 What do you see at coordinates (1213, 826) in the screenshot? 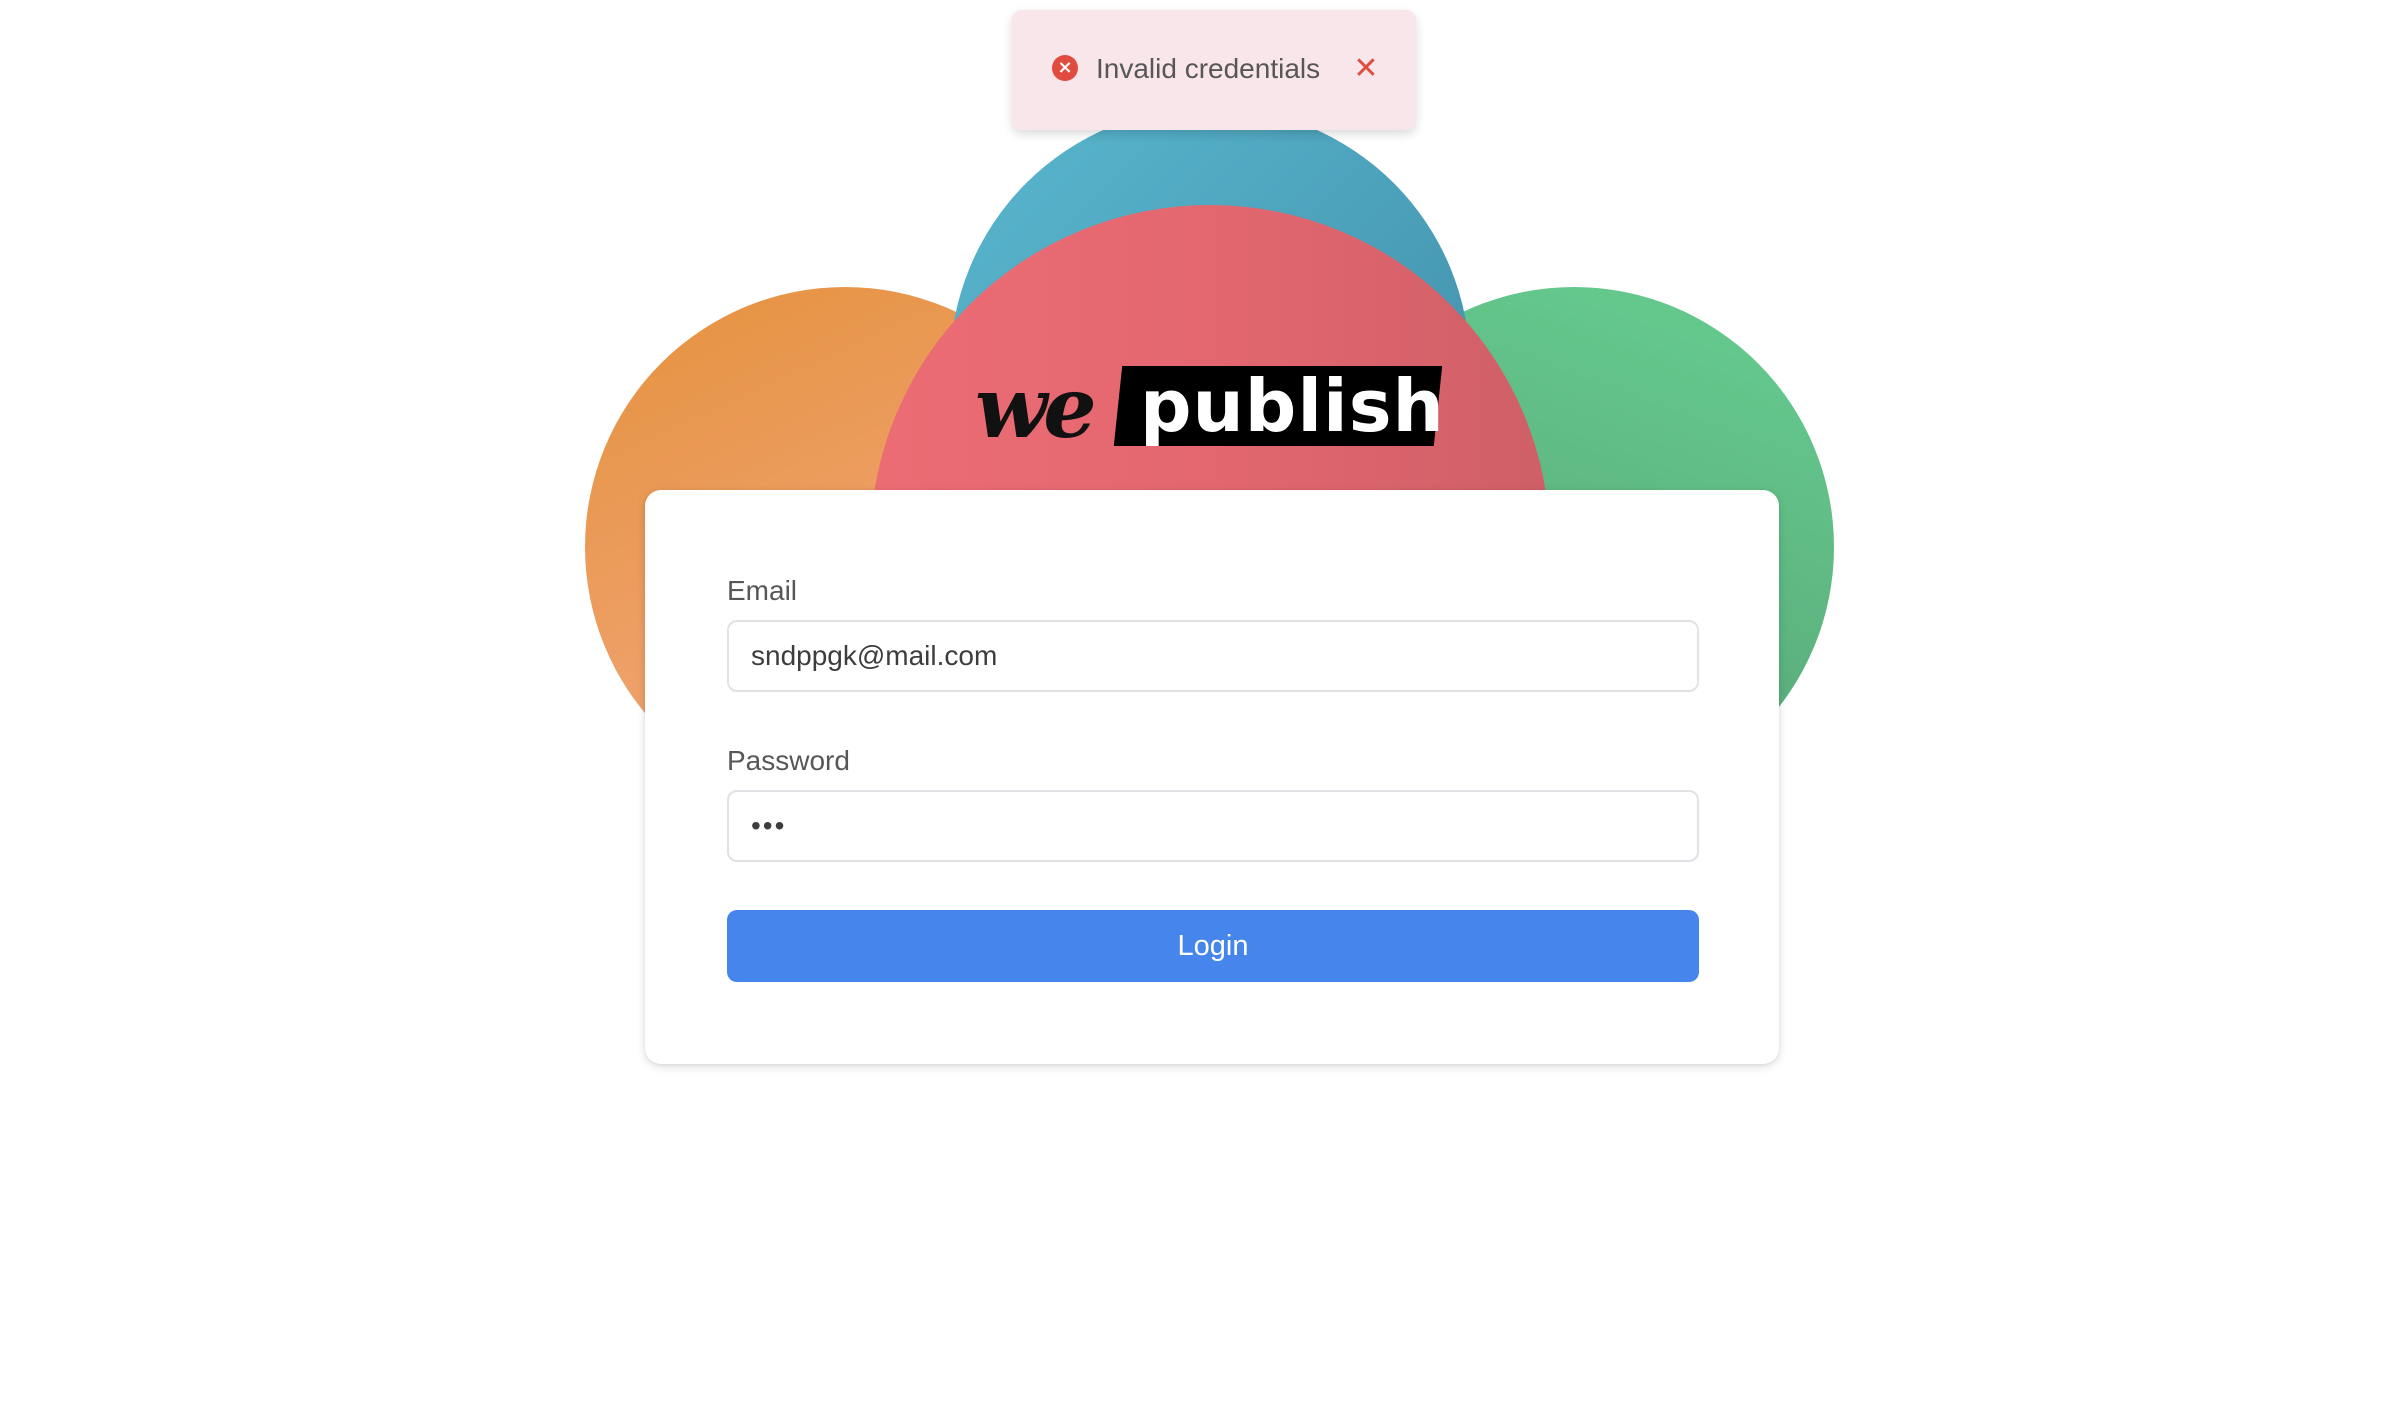
I see `password-input` at bounding box center [1213, 826].